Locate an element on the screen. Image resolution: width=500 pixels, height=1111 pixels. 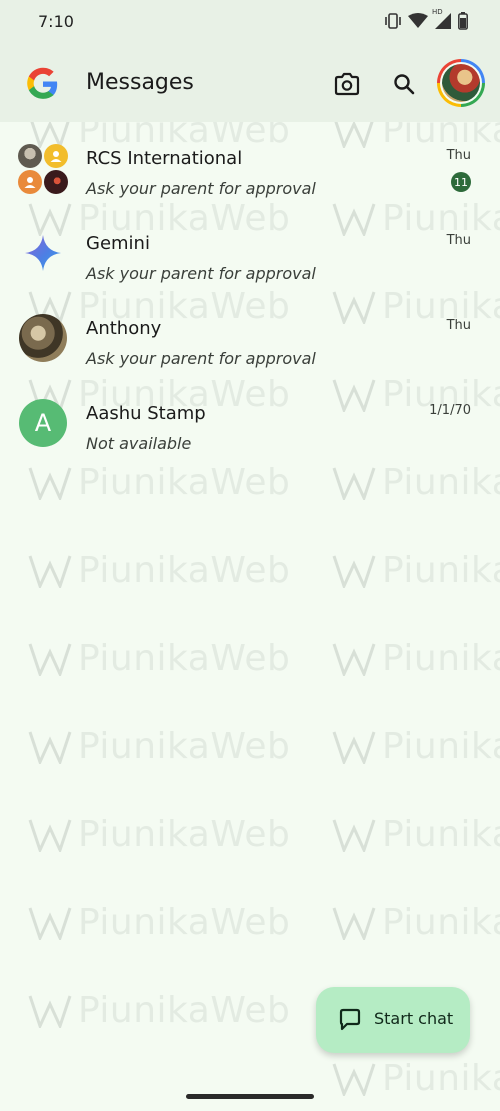
top-app-bar: Messages is located at coordinates (250, 84).